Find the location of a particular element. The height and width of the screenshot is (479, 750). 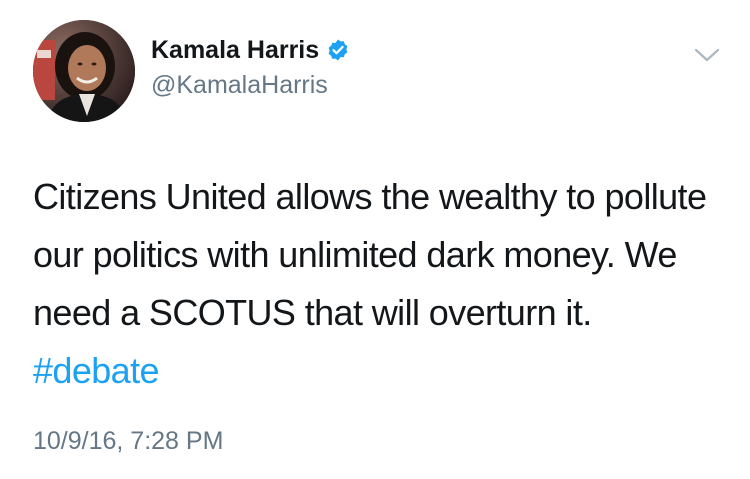

tweet-timestamp: 10/9/16, 7:28 PM is located at coordinates (128, 441).